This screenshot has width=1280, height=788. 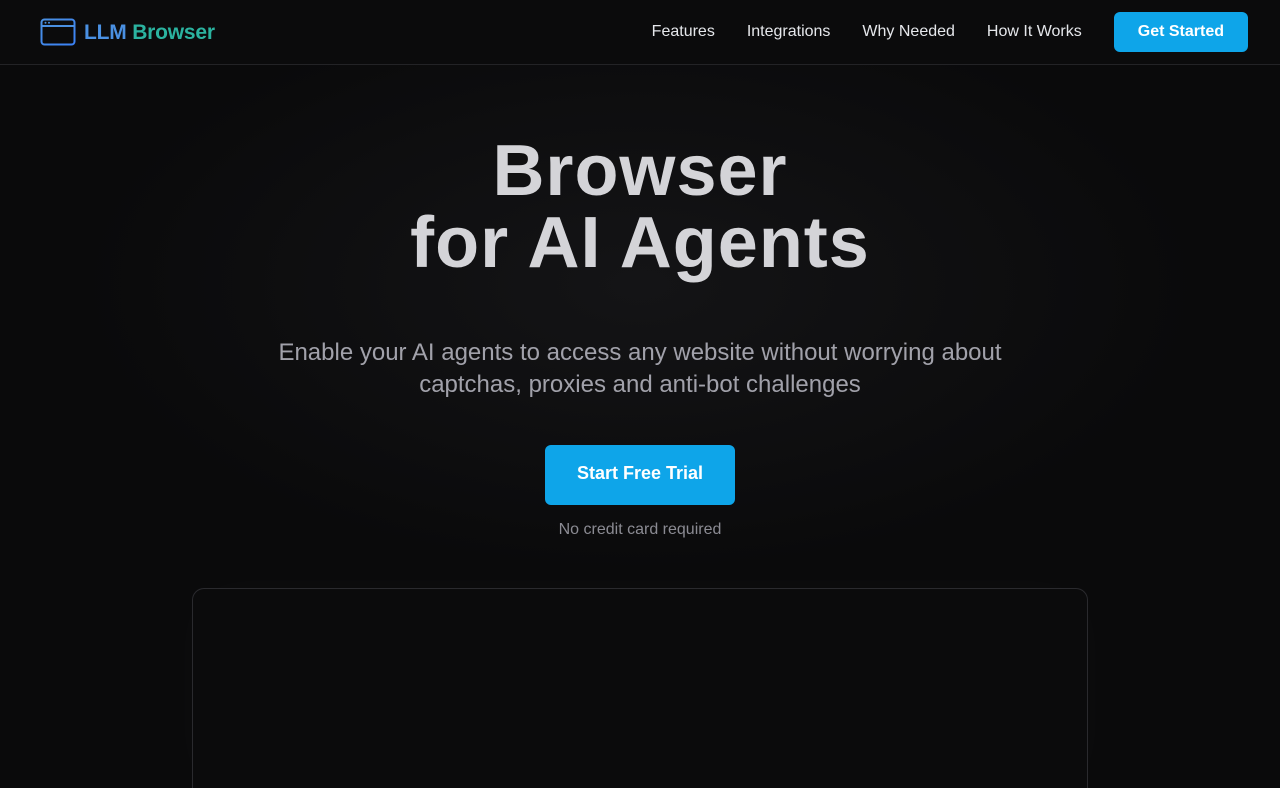 What do you see at coordinates (640, 171) in the screenshot?
I see `hero-title-line1: Browser` at bounding box center [640, 171].